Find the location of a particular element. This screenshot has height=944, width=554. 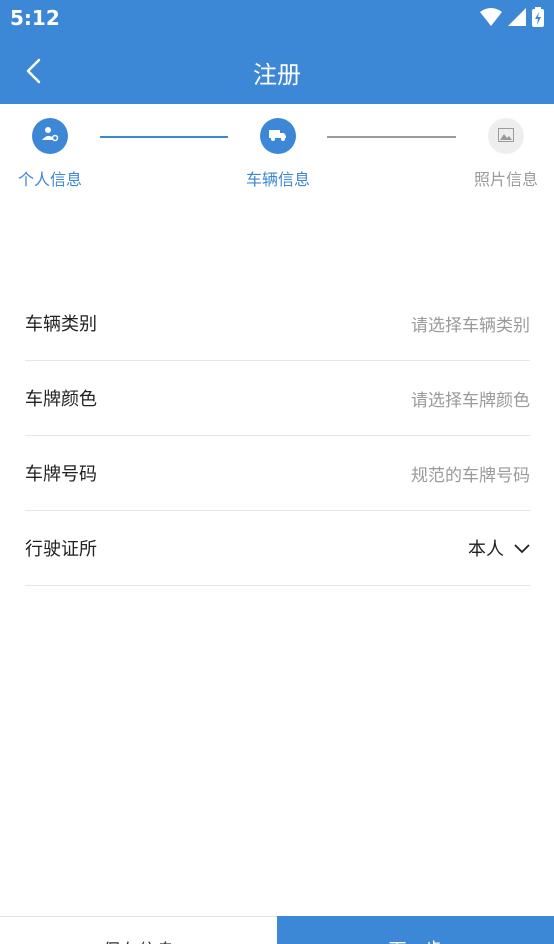

stepper: 个人信息 车辆信息 照片信息 is located at coordinates (277, 154).